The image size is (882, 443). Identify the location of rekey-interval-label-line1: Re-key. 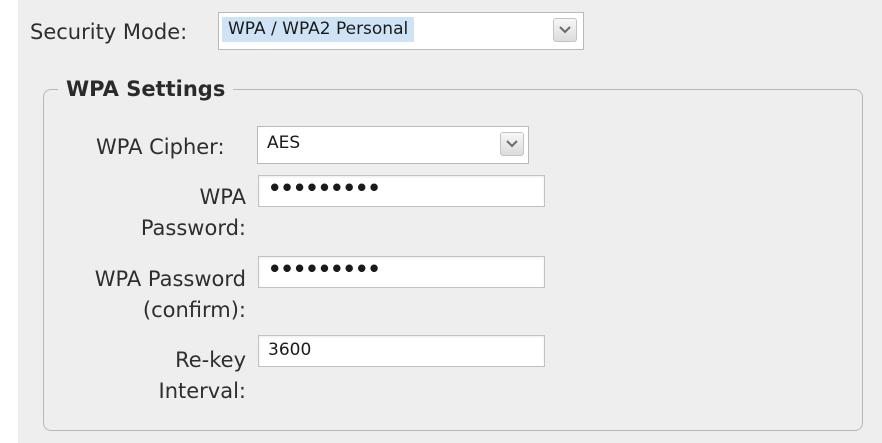
(210, 360).